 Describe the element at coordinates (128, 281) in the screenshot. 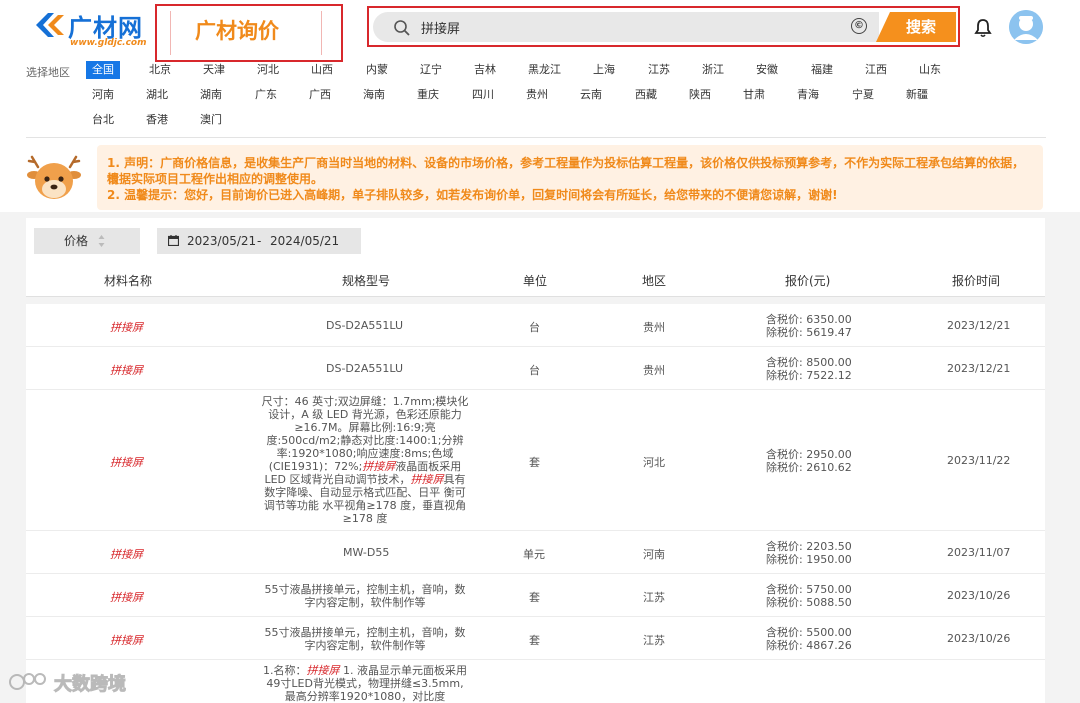

I see `col-material-name: 材料名称` at that location.